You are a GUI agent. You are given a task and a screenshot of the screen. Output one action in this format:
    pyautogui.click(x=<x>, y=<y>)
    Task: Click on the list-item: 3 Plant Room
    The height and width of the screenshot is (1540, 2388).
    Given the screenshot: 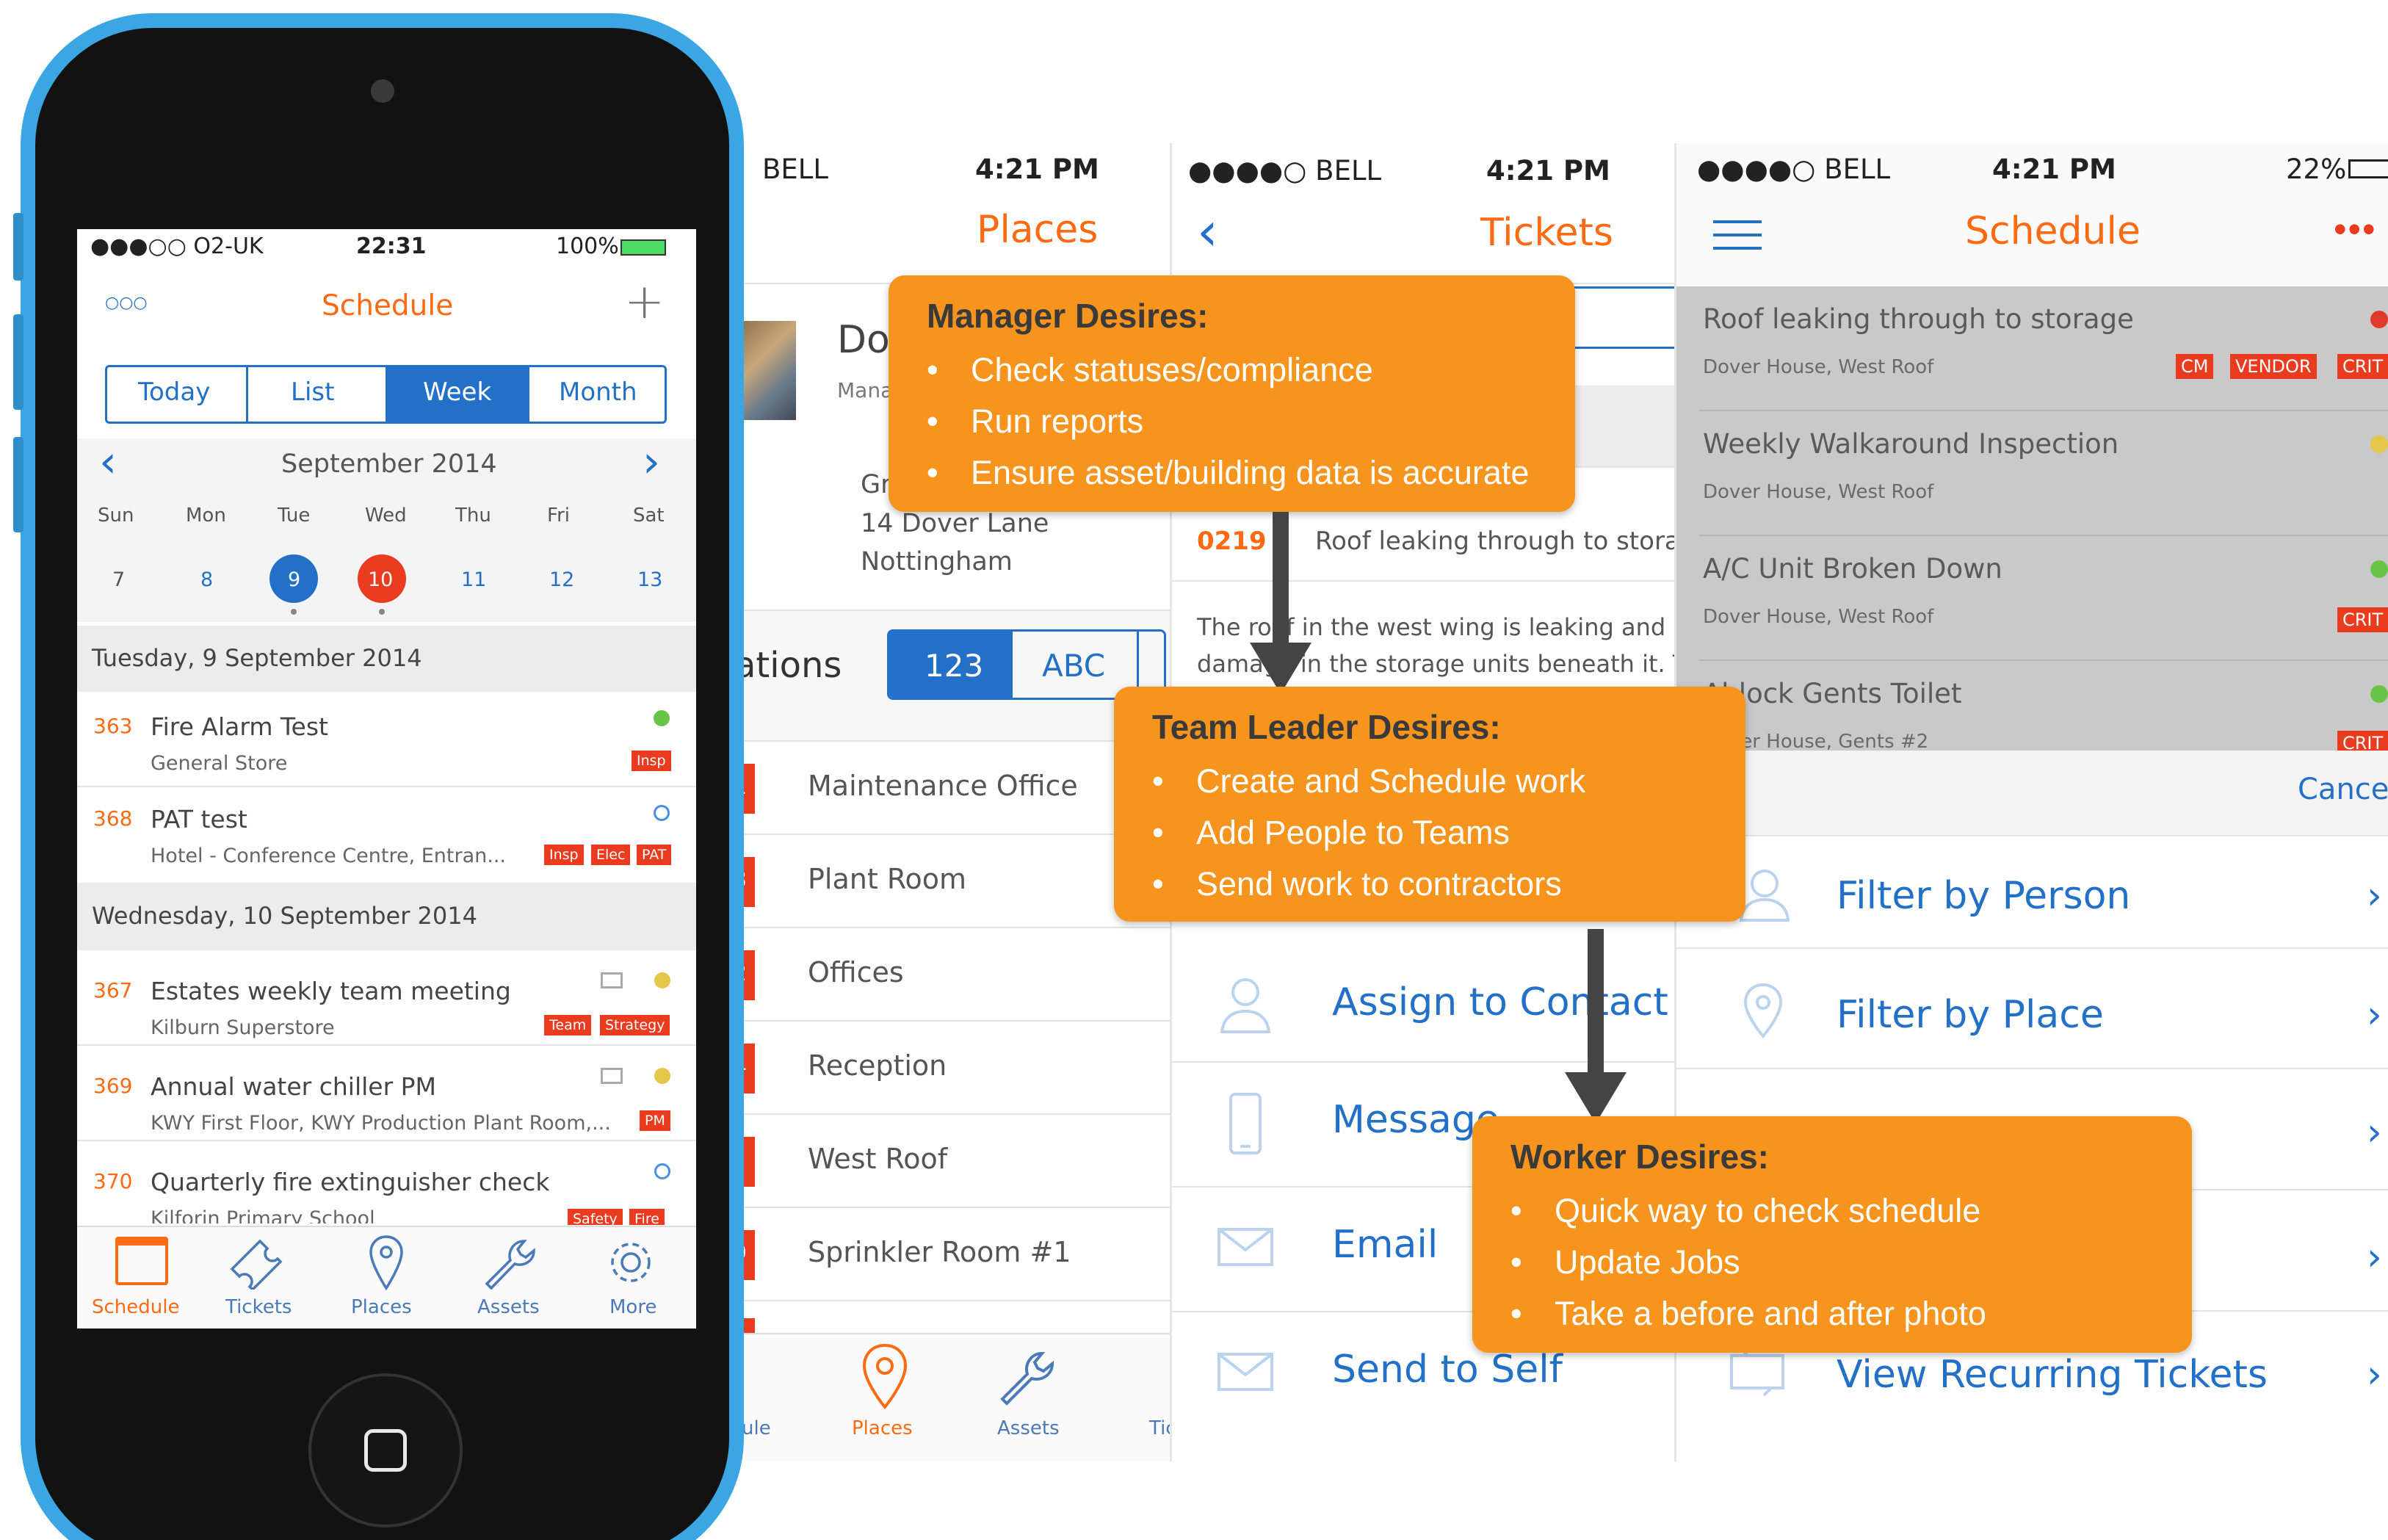 What is the action you would take?
    pyautogui.click(x=952, y=881)
    